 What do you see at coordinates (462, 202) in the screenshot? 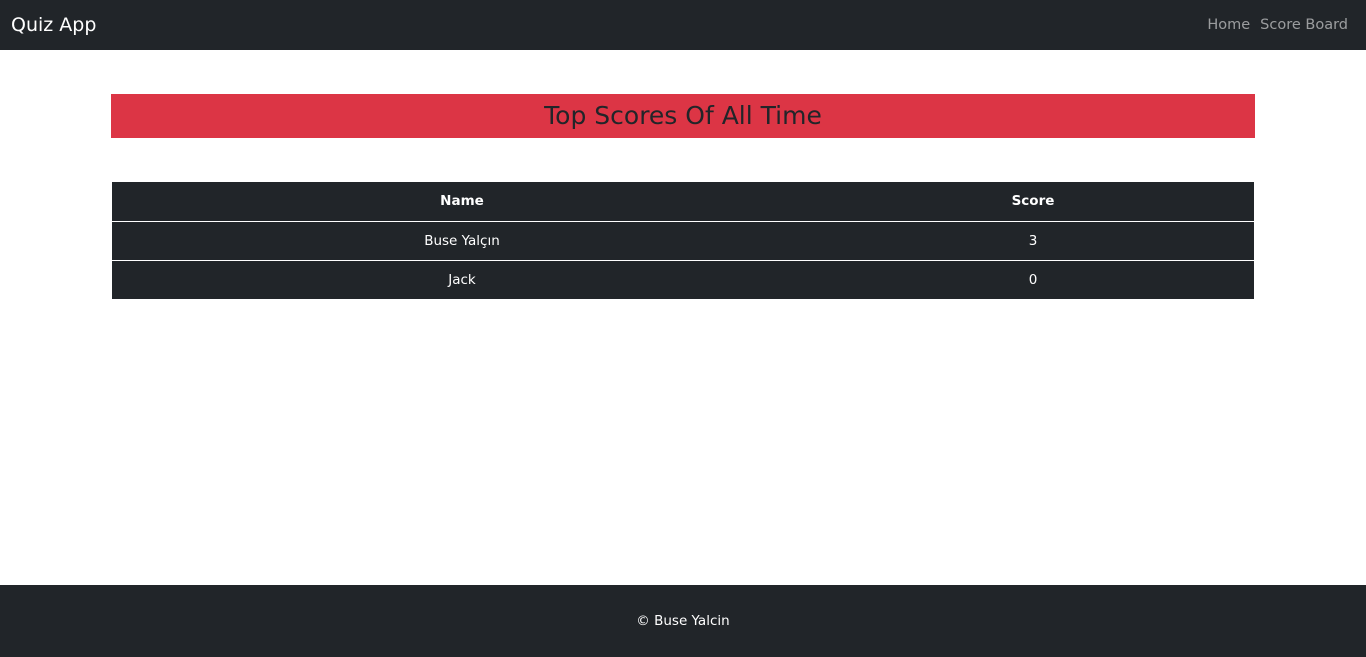
I see `column-header-name: Name` at bounding box center [462, 202].